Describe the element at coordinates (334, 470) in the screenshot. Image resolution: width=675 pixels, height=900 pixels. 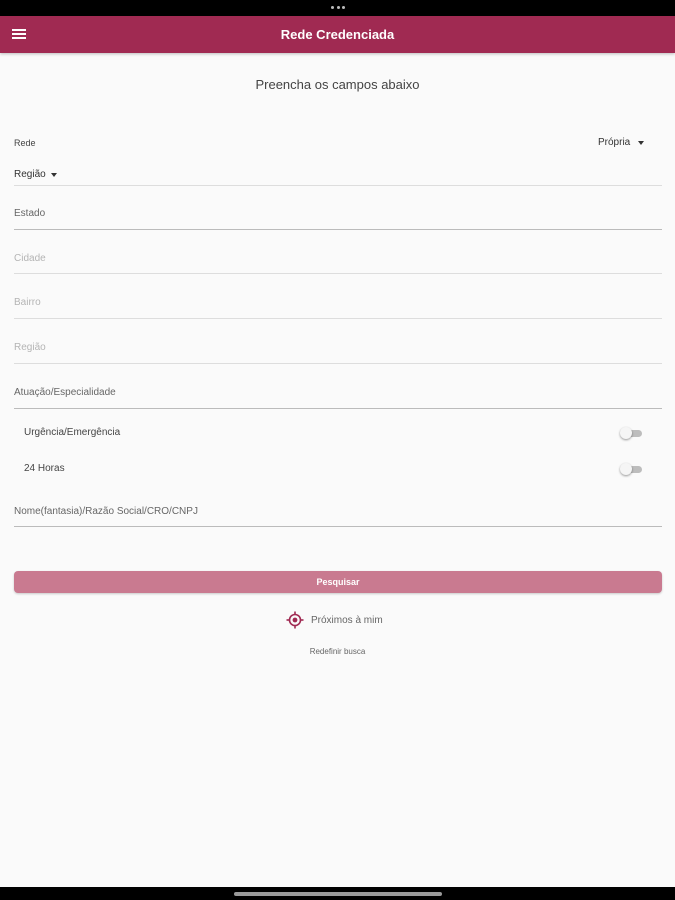
I see `24-horas-row: 24 Horas` at that location.